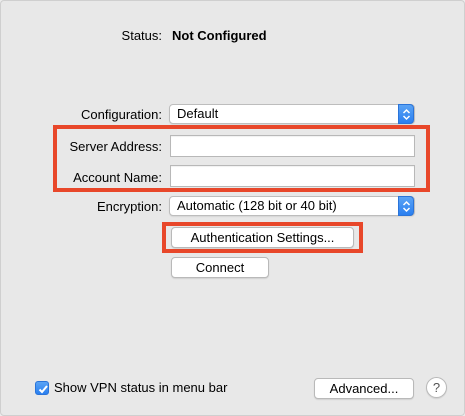 The image size is (465, 416). What do you see at coordinates (257, 205) in the screenshot?
I see `encryption-popup-value: Automatic (128 bit or 40 bit)` at bounding box center [257, 205].